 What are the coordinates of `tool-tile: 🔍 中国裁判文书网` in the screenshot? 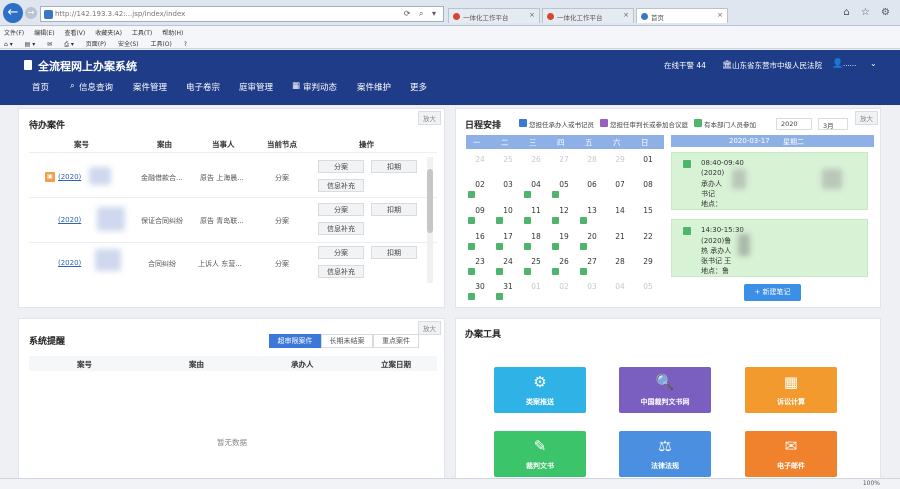 It's located at (665, 390).